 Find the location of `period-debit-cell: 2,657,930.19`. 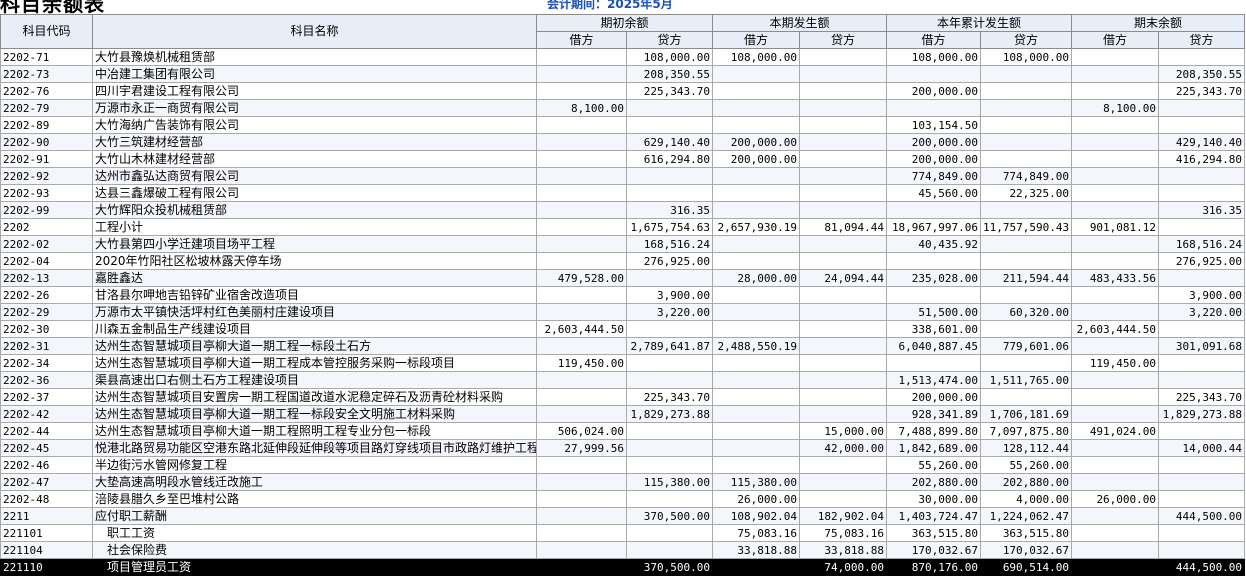

period-debit-cell: 2,657,930.19 is located at coordinates (756, 227).